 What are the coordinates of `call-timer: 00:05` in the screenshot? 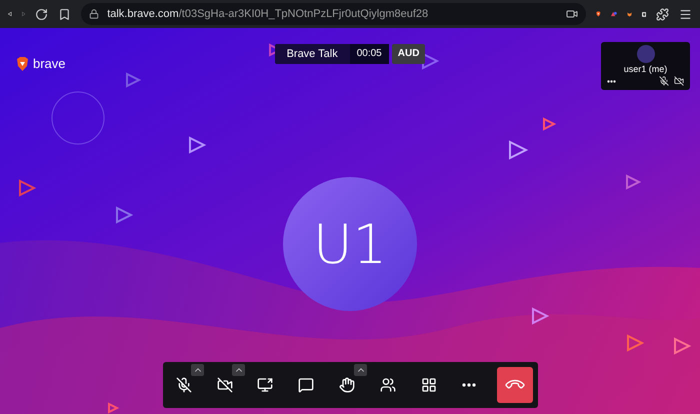 It's located at (369, 54).